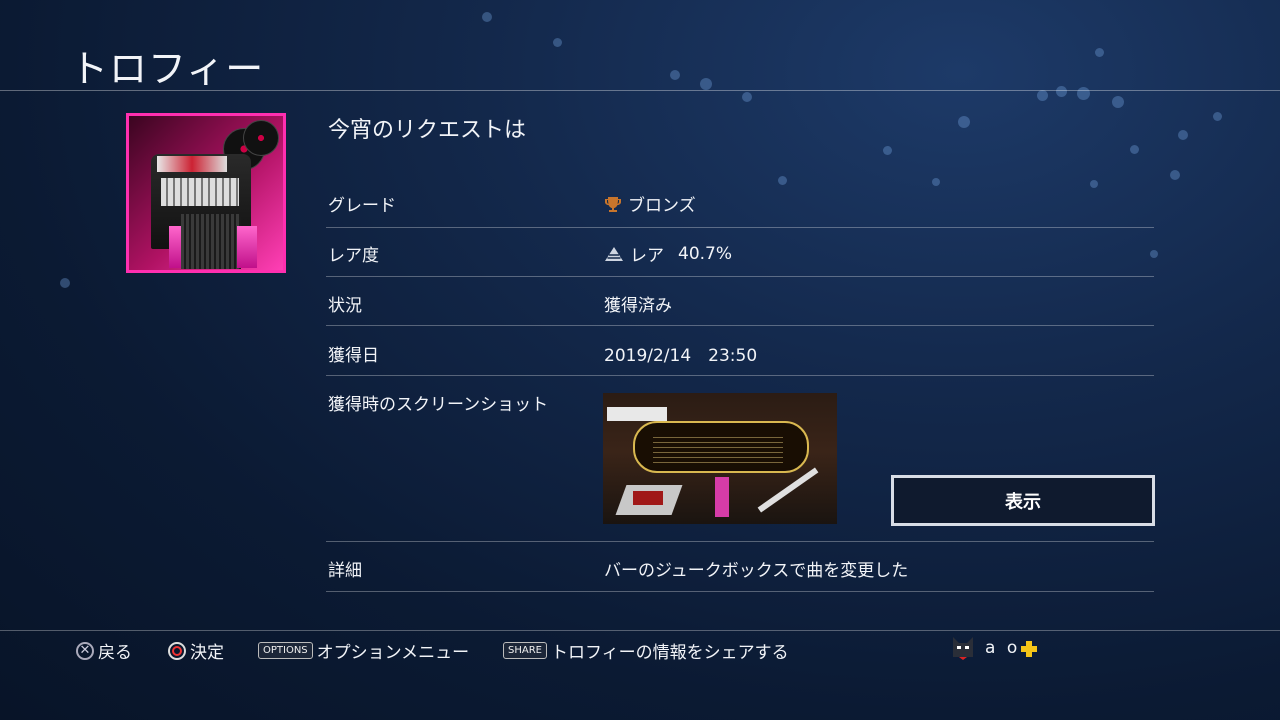 This screenshot has width=1280, height=720. What do you see at coordinates (261, 138) in the screenshot?
I see `record-icon` at bounding box center [261, 138].